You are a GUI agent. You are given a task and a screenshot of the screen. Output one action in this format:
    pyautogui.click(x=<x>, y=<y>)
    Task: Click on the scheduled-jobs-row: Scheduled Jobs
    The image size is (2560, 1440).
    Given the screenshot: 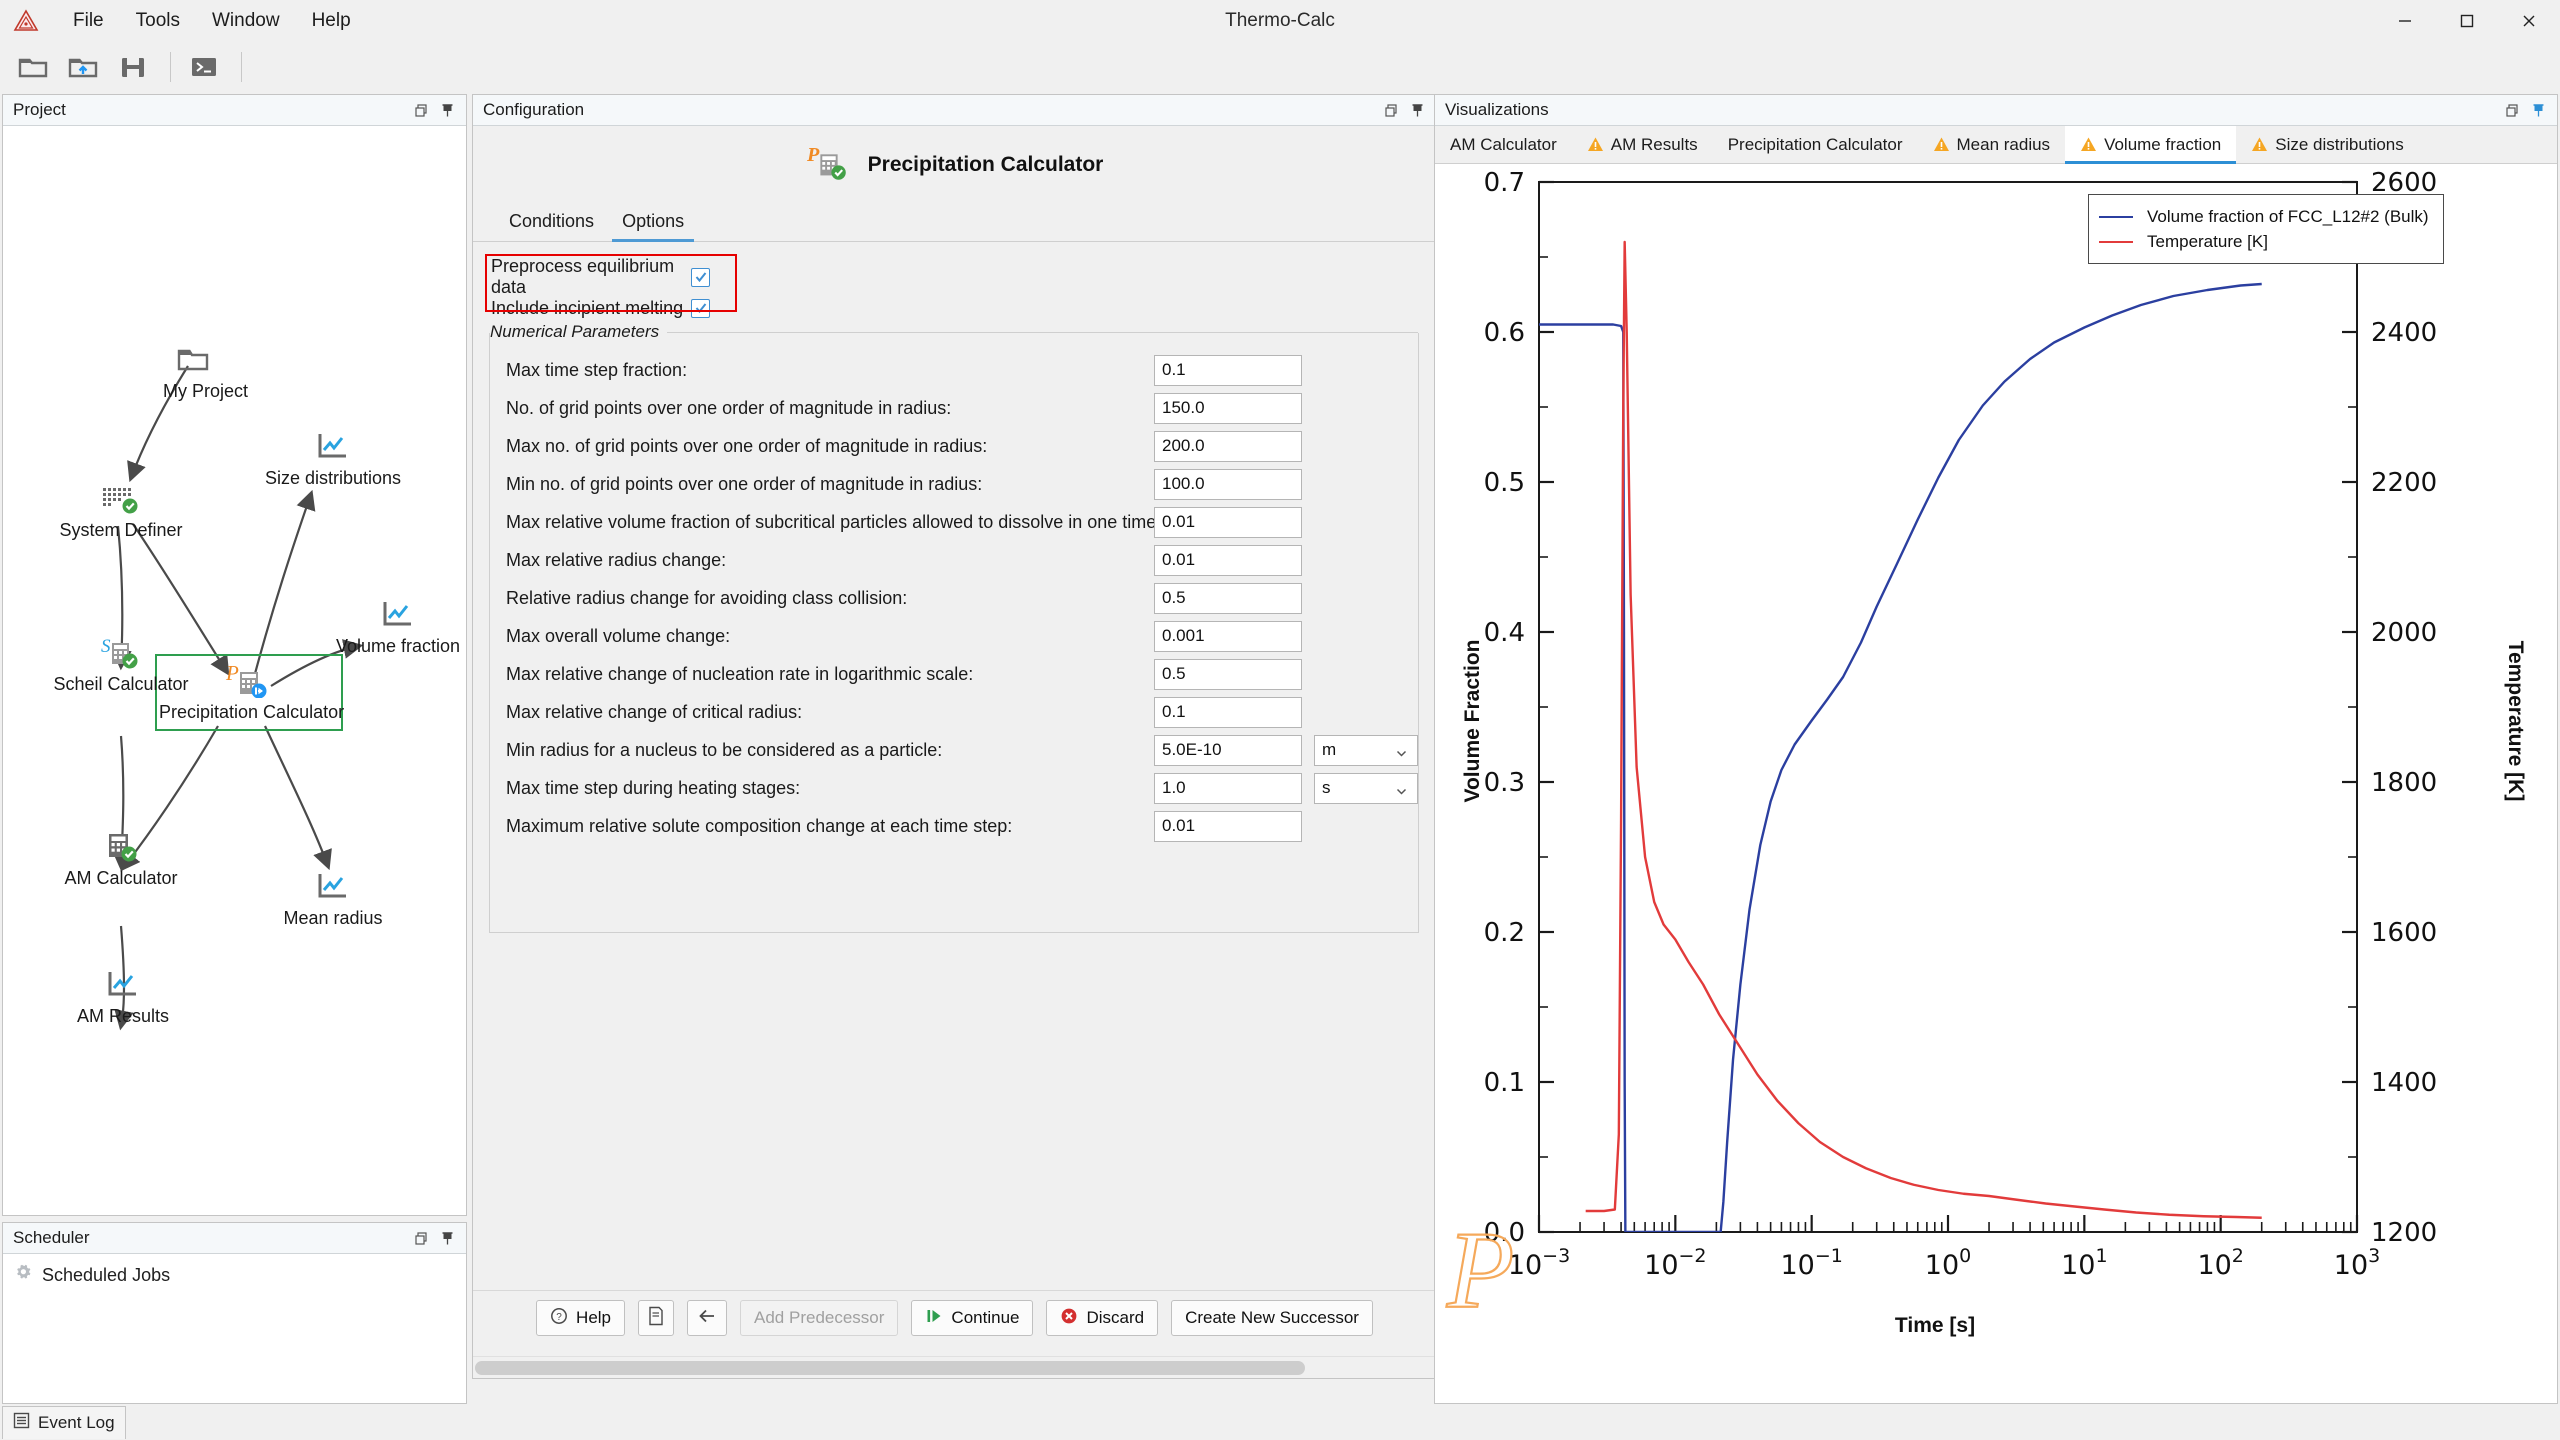 What is the action you would take?
    pyautogui.click(x=234, y=1271)
    